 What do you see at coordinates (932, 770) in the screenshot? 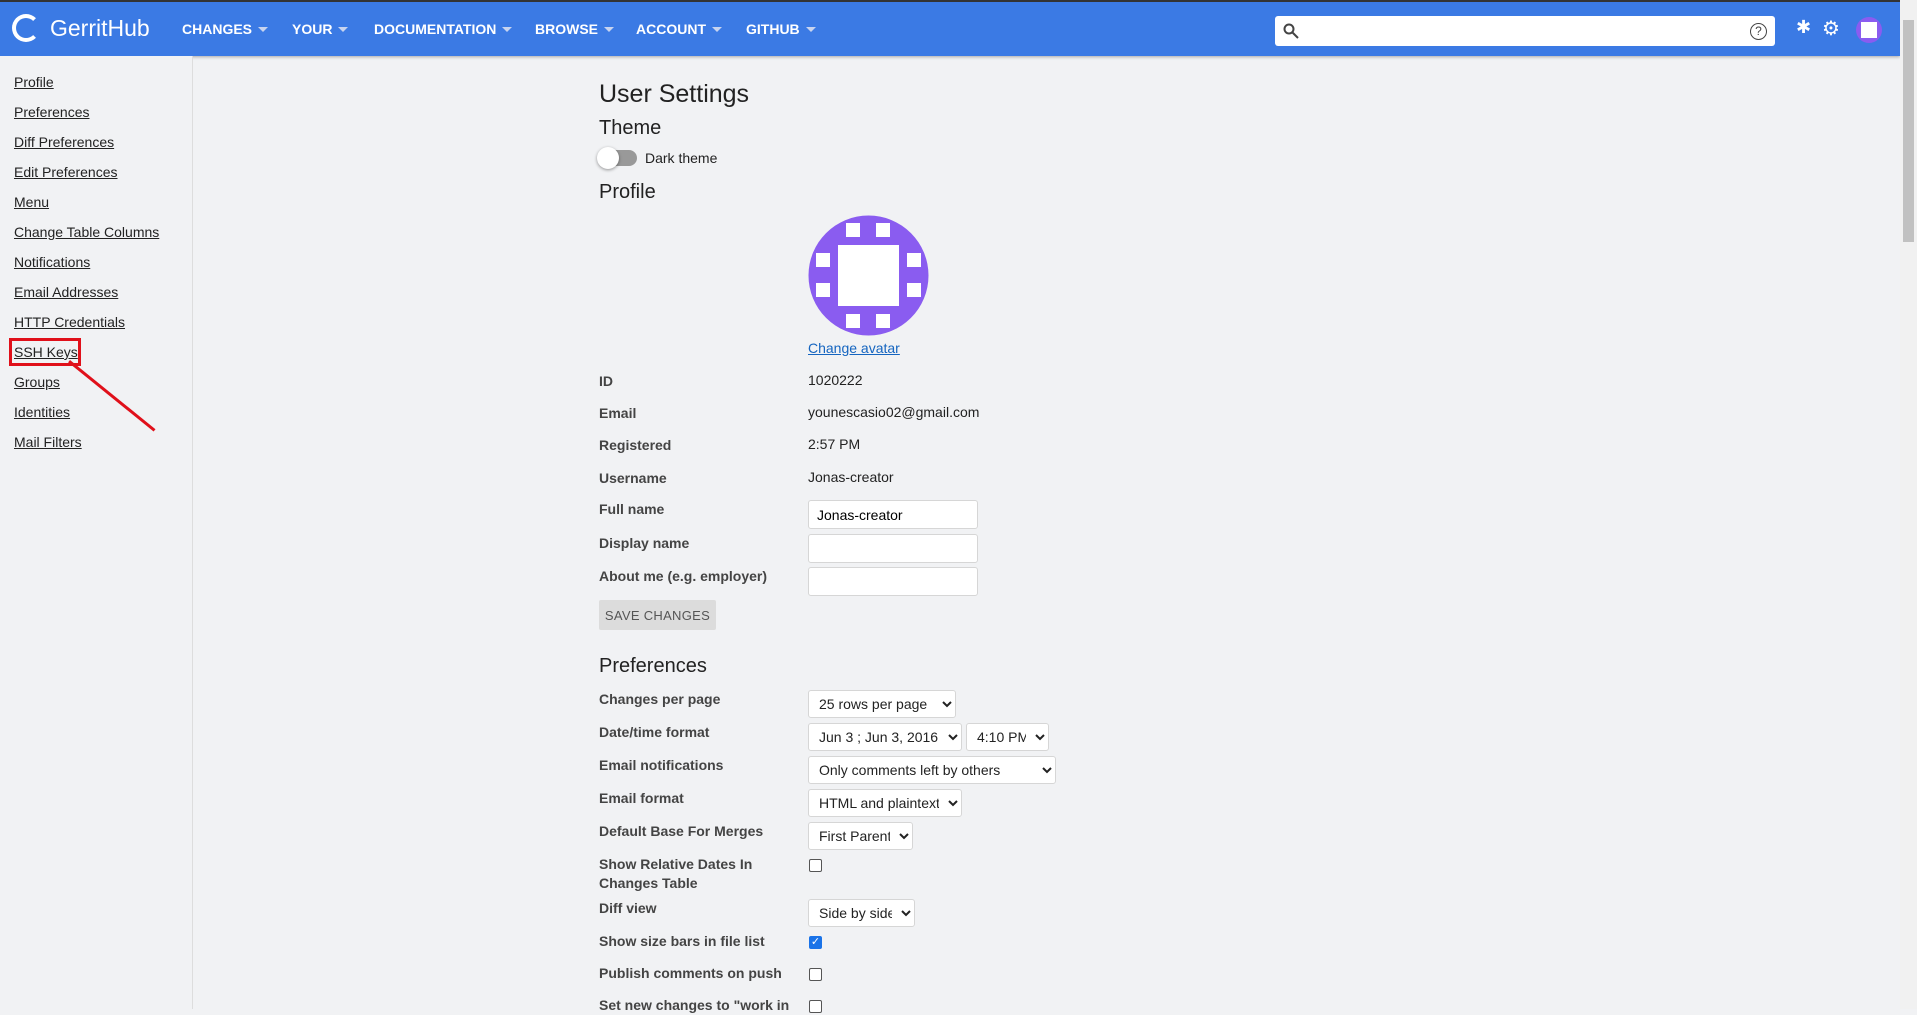
I see `email-notifications-select: Only comments left by others` at bounding box center [932, 770].